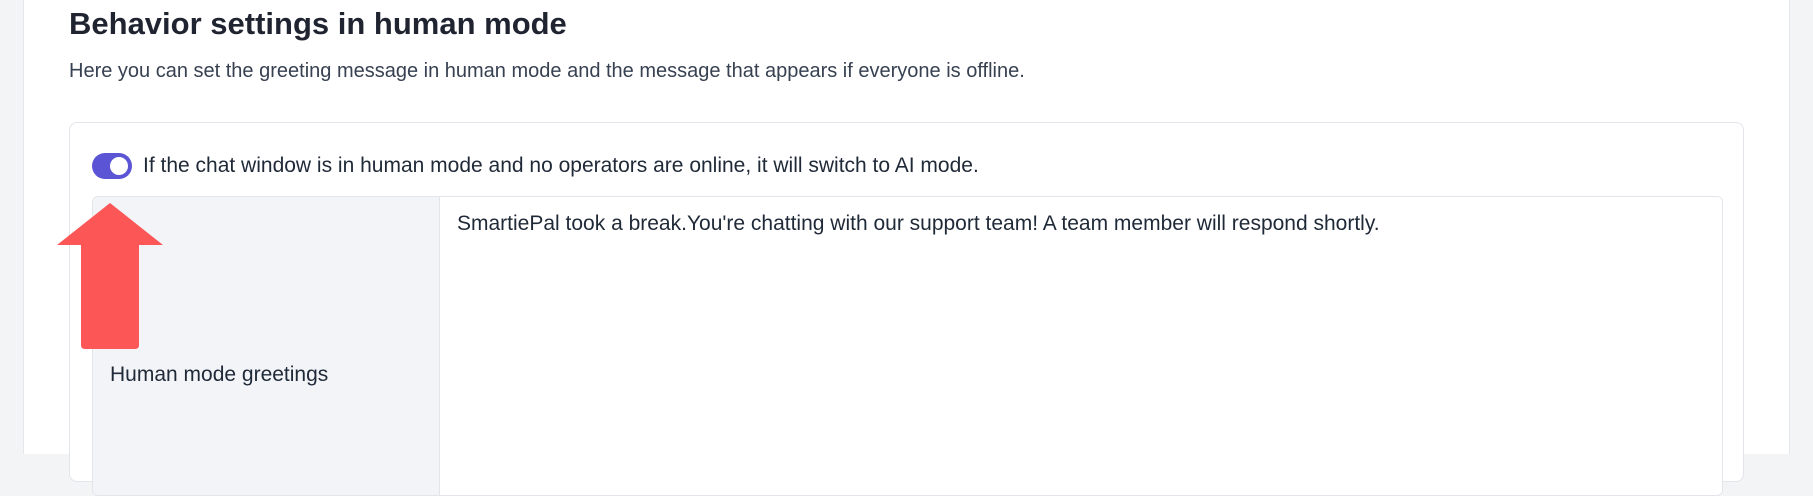 The image size is (1813, 496). What do you see at coordinates (318, 23) in the screenshot?
I see `page-title: Behavior settings in human mode` at bounding box center [318, 23].